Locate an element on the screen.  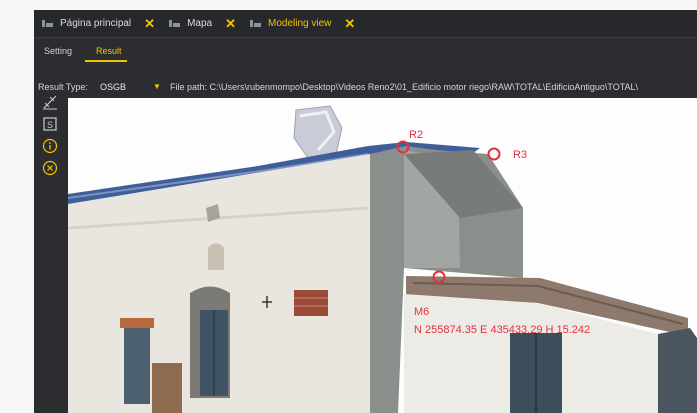
close-circle-icon is located at coordinates (50, 168).